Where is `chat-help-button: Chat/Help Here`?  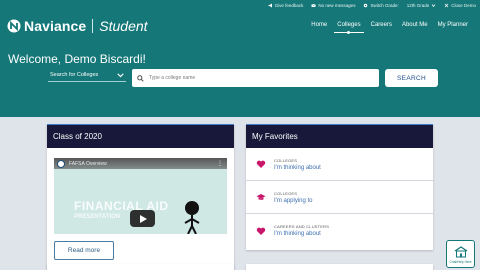 chat-help-button: Chat/Help Here is located at coordinates (460, 254).